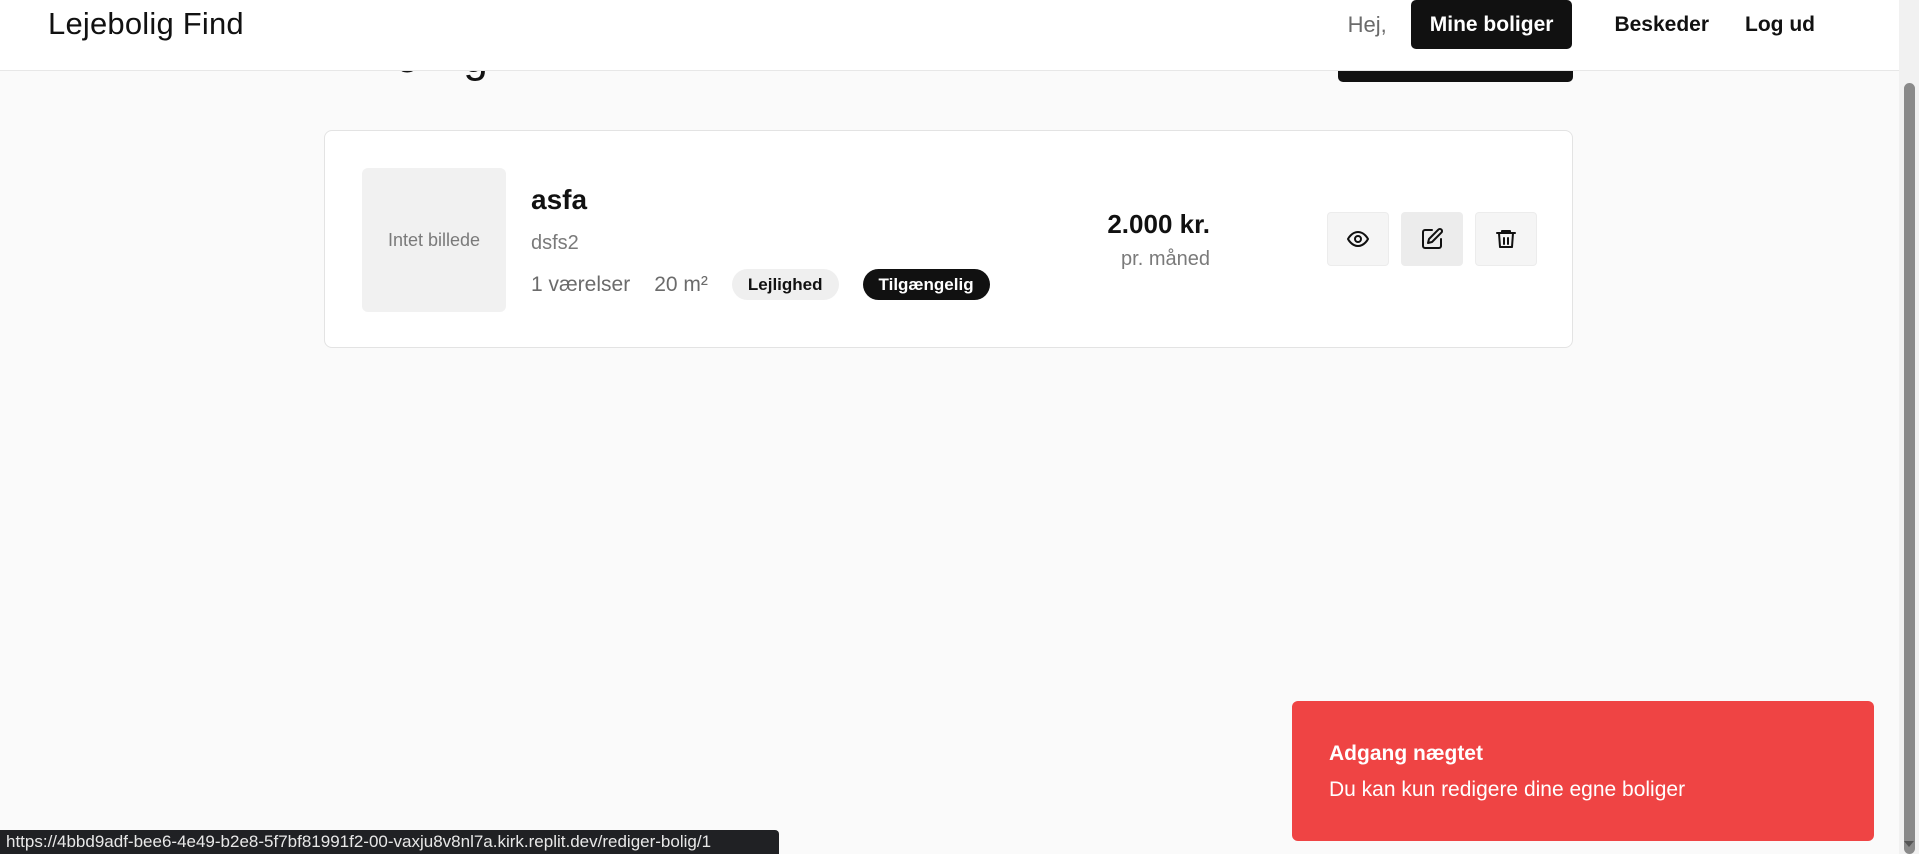  Describe the element at coordinates (146, 24) in the screenshot. I see `brand-logo: Lejebolig Find` at that location.